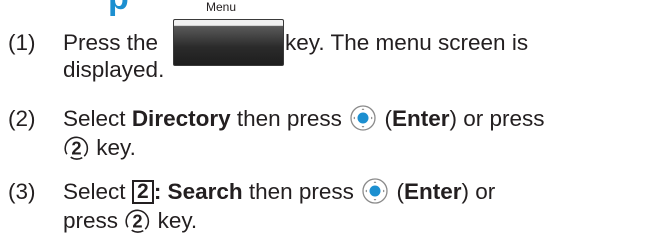 The height and width of the screenshot is (240, 647). What do you see at coordinates (221, 7) in the screenshot?
I see `menu-key-label: Menu` at bounding box center [221, 7].